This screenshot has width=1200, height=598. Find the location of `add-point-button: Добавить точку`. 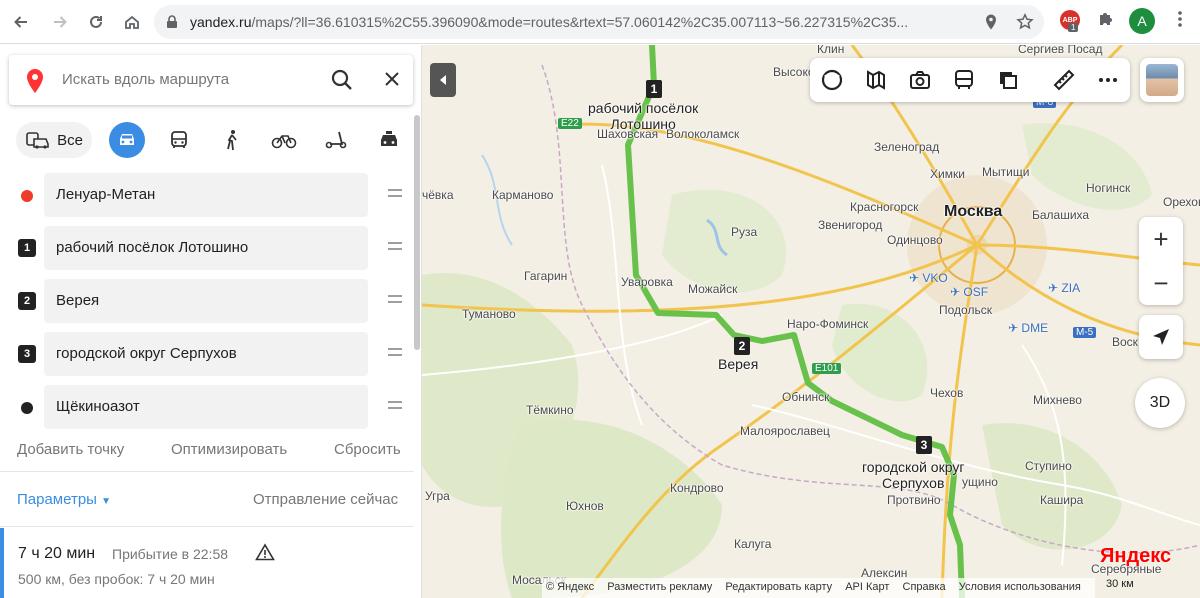

add-point-button: Добавить точку is located at coordinates (70, 449).